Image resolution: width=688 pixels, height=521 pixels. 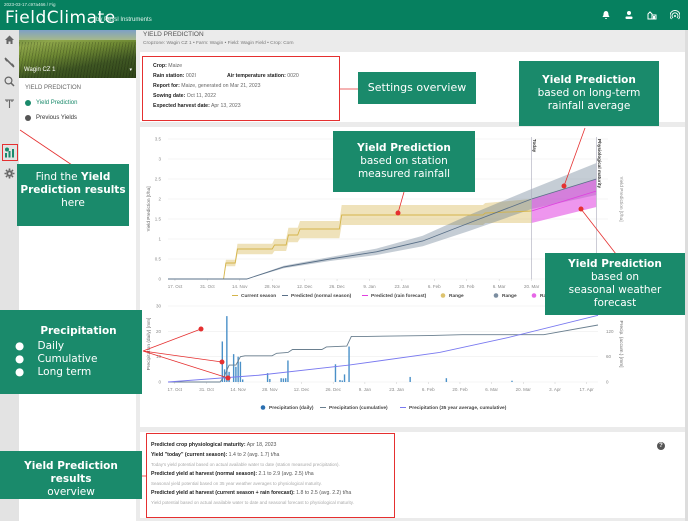 What do you see at coordinates (9, 275) in the screenshot?
I see `left-rail` at bounding box center [9, 275].